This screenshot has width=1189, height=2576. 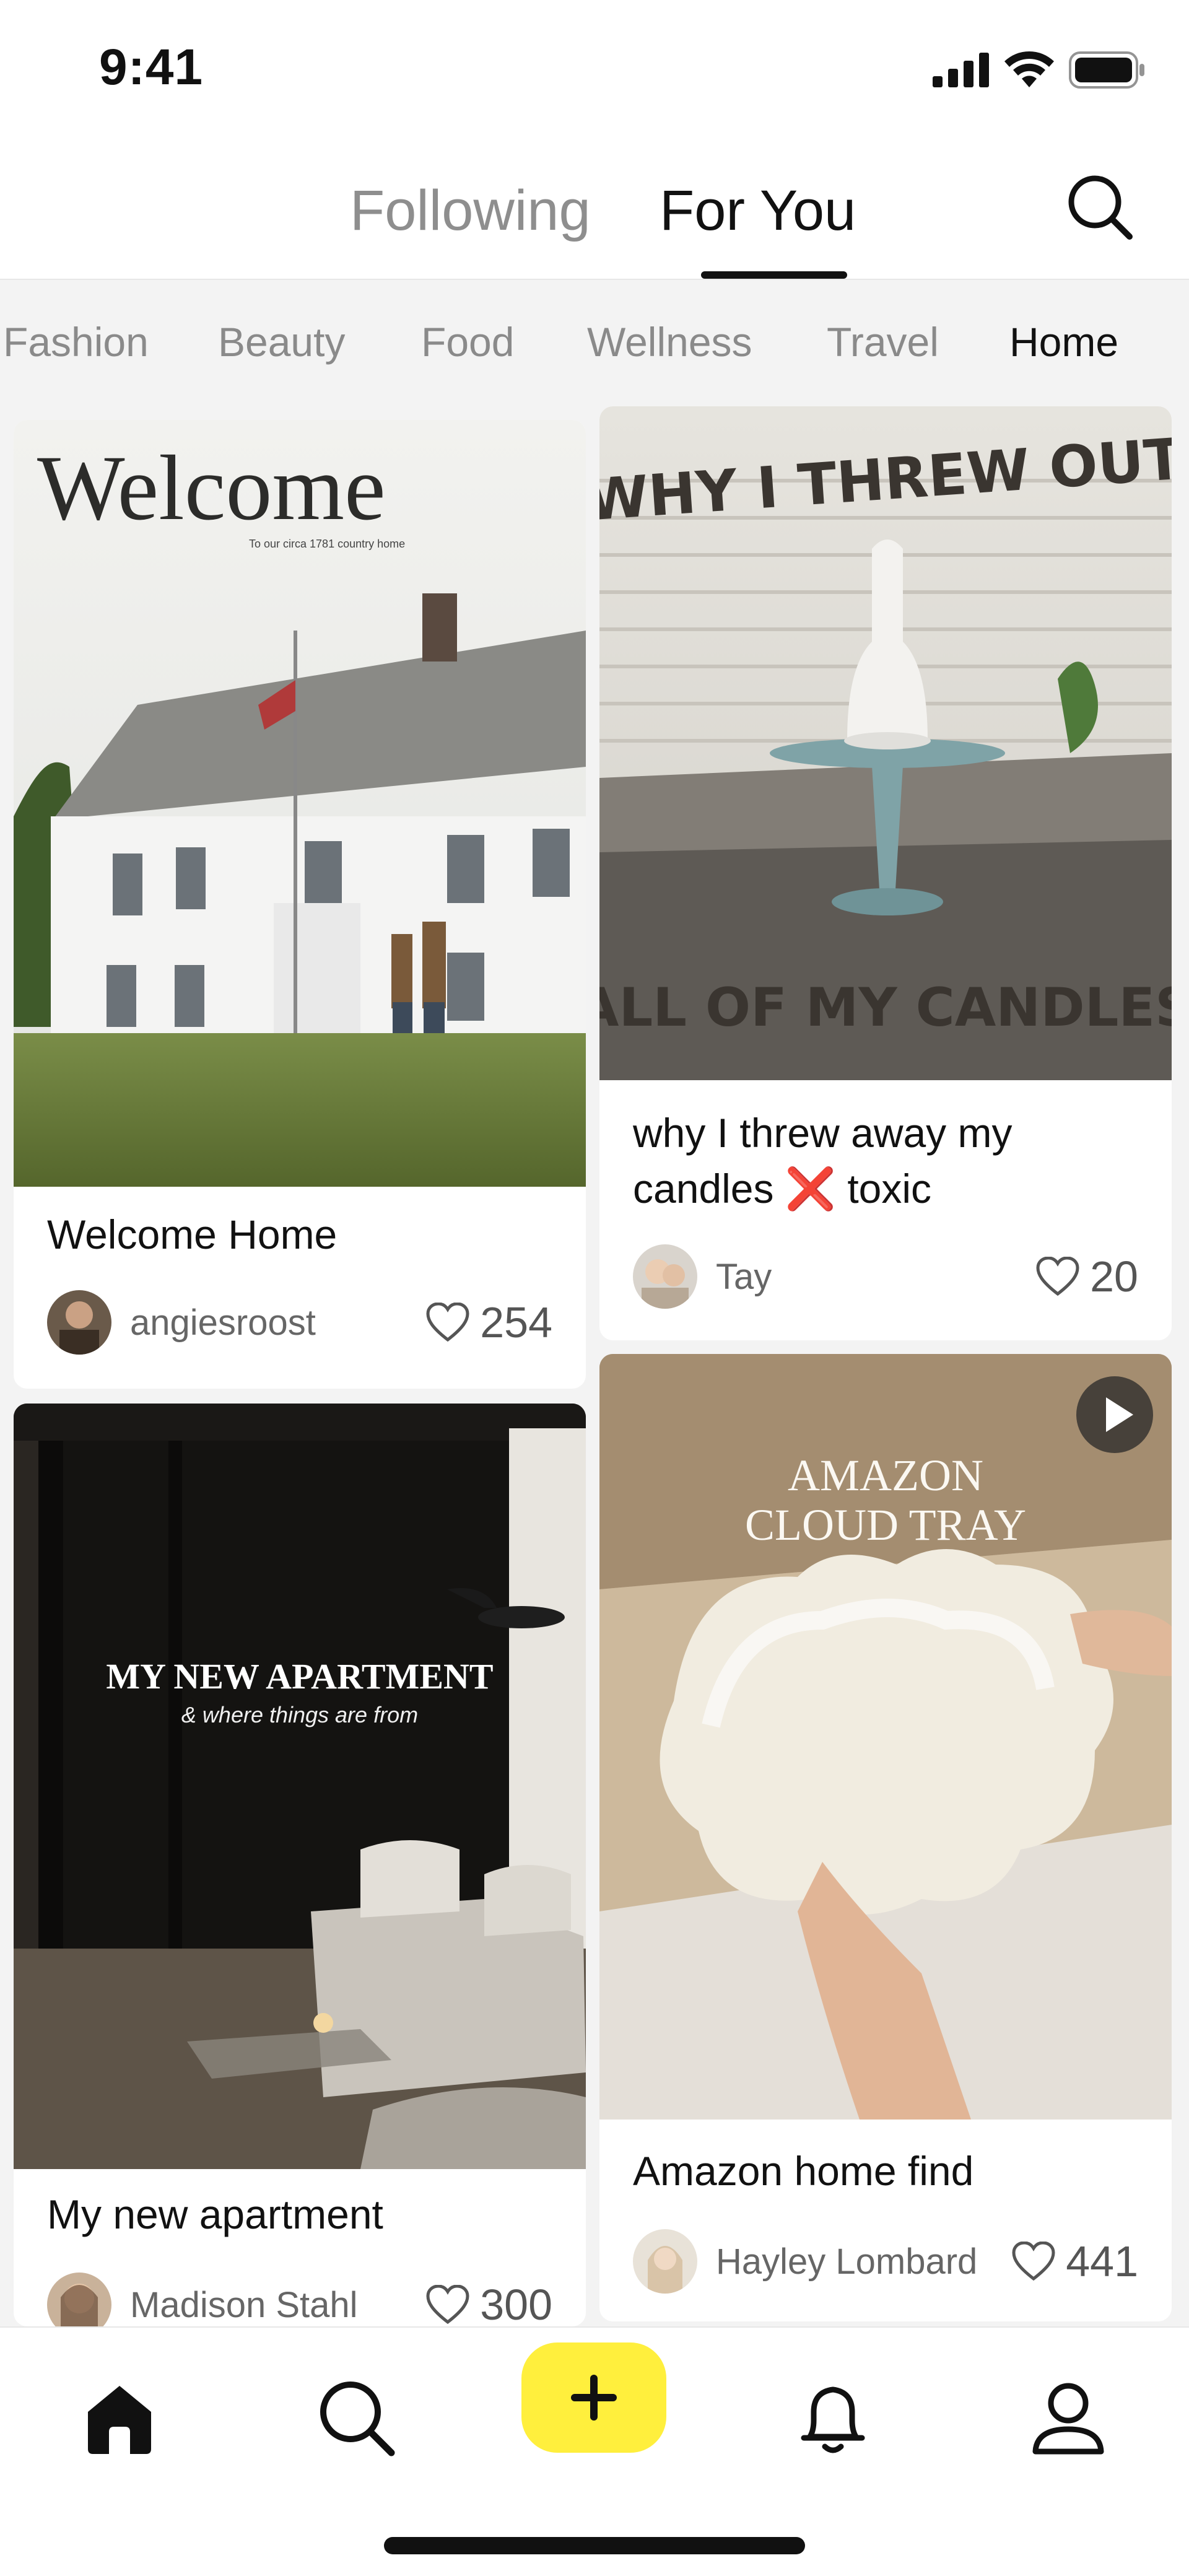 I want to click on like-button: 254, so click(x=488, y=1322).